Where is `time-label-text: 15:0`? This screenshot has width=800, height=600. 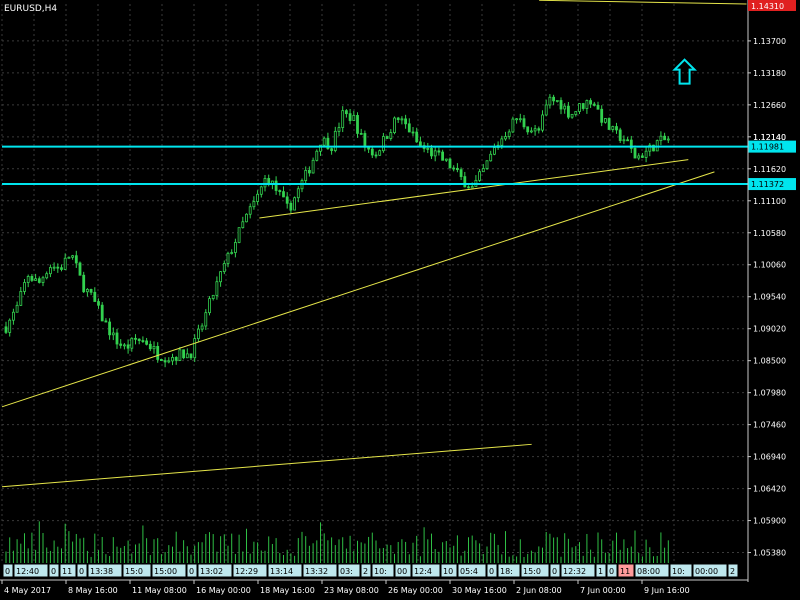
time-label-text: 15:0 is located at coordinates (532, 571).